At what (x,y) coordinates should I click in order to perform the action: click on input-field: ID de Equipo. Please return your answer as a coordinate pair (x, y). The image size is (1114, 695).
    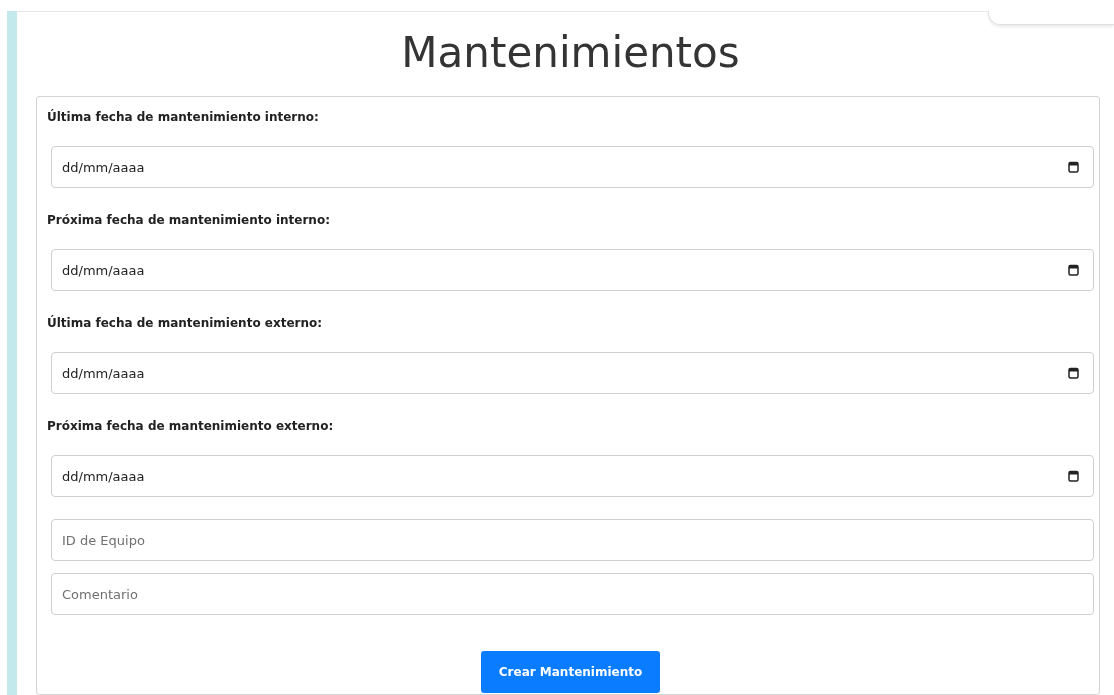
    Looking at the image, I should click on (572, 540).